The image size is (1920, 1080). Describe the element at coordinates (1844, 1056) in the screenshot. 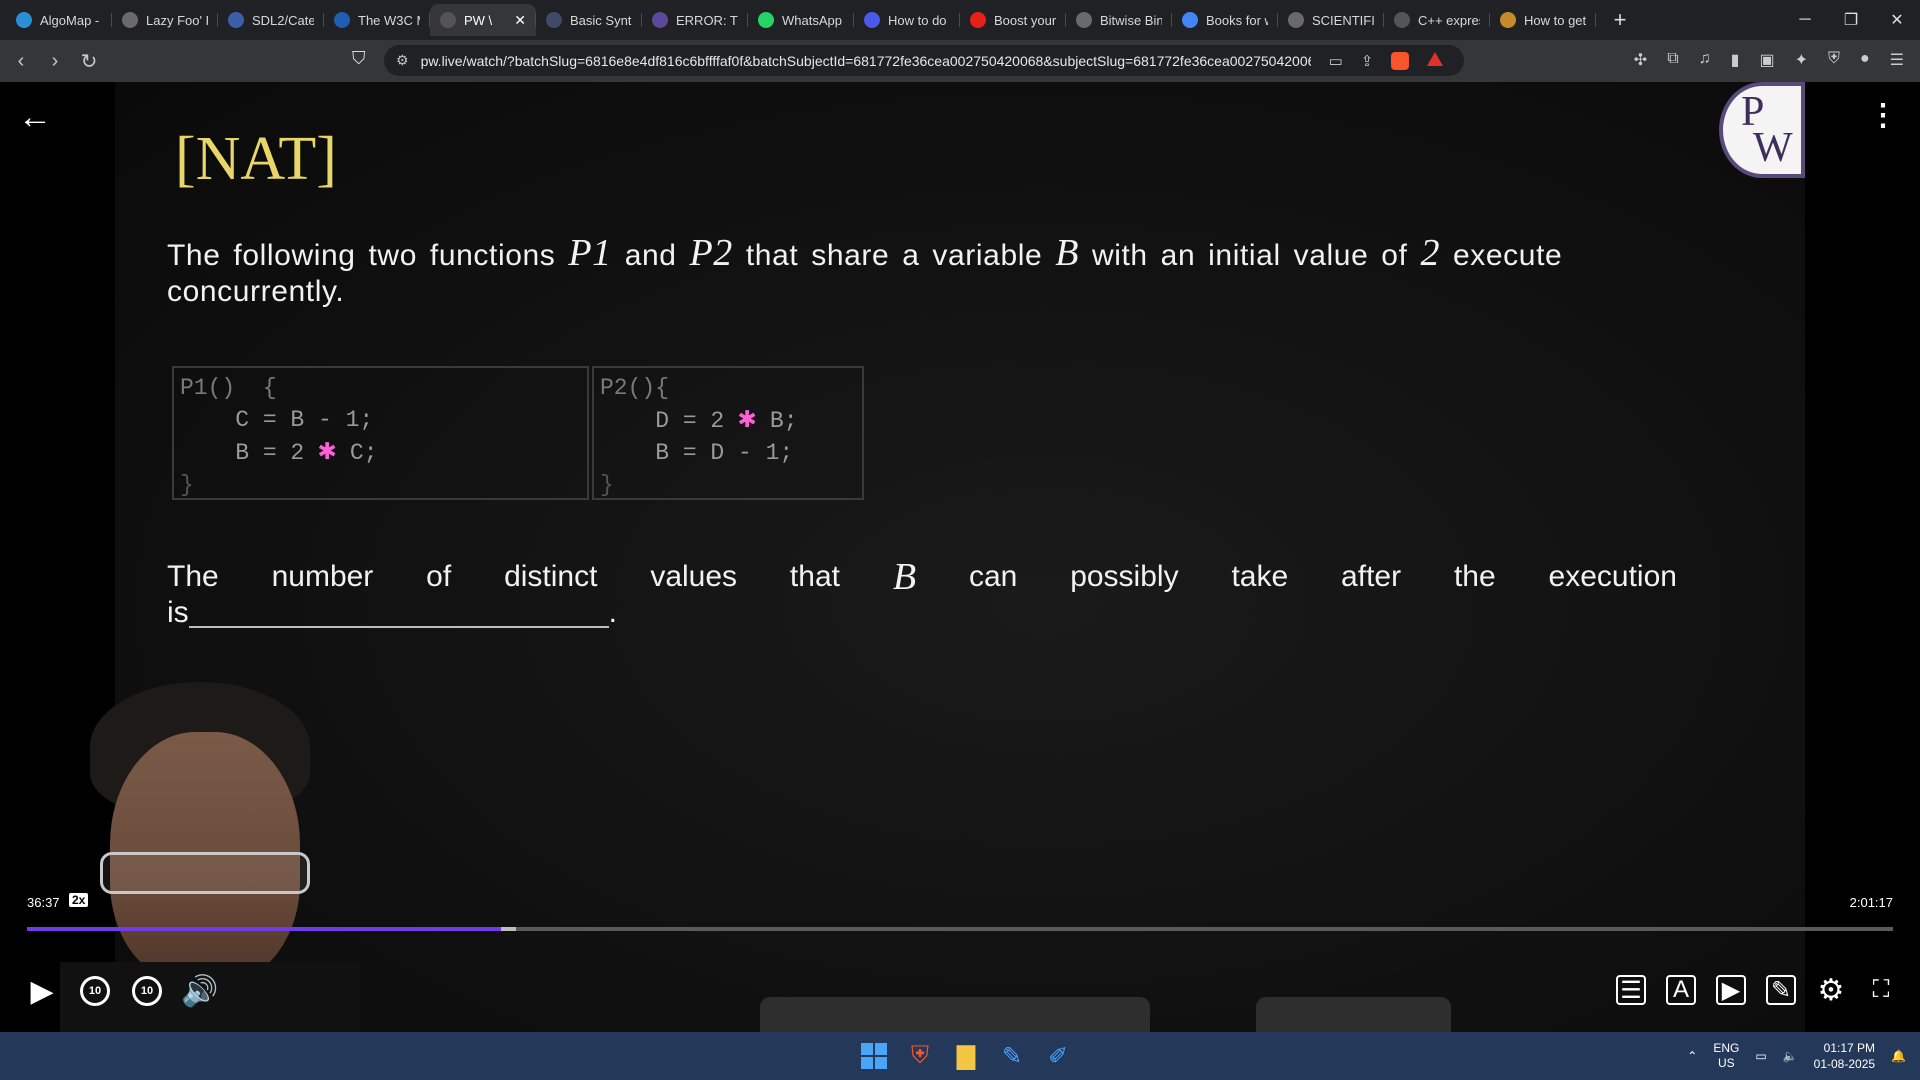

I see `clock: 01:17 PM 01-08-2025` at that location.